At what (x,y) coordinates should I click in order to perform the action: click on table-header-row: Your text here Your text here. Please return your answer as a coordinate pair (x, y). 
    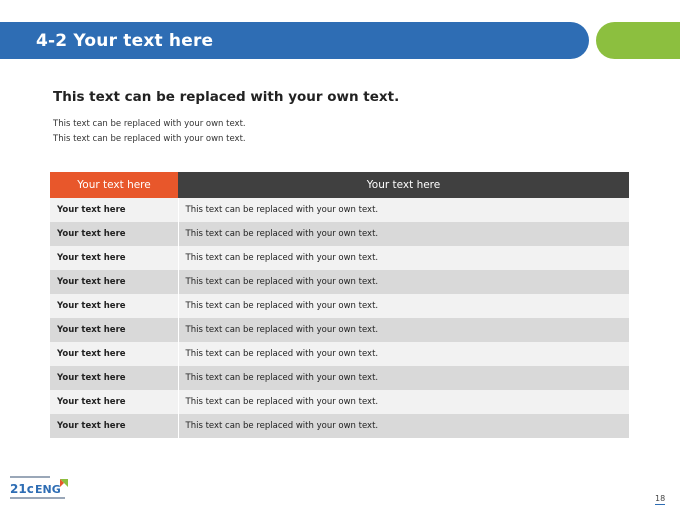
    Looking at the image, I should click on (339, 185).